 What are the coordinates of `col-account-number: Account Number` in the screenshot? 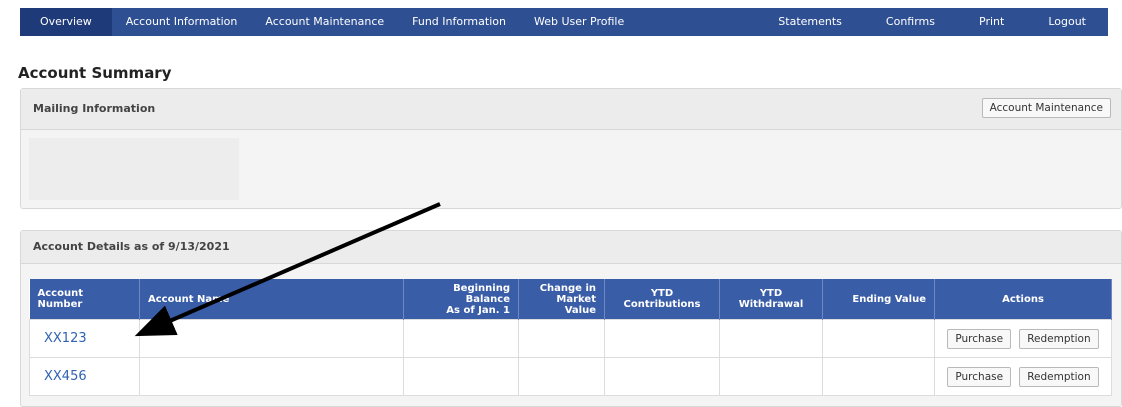 It's located at (84, 299).